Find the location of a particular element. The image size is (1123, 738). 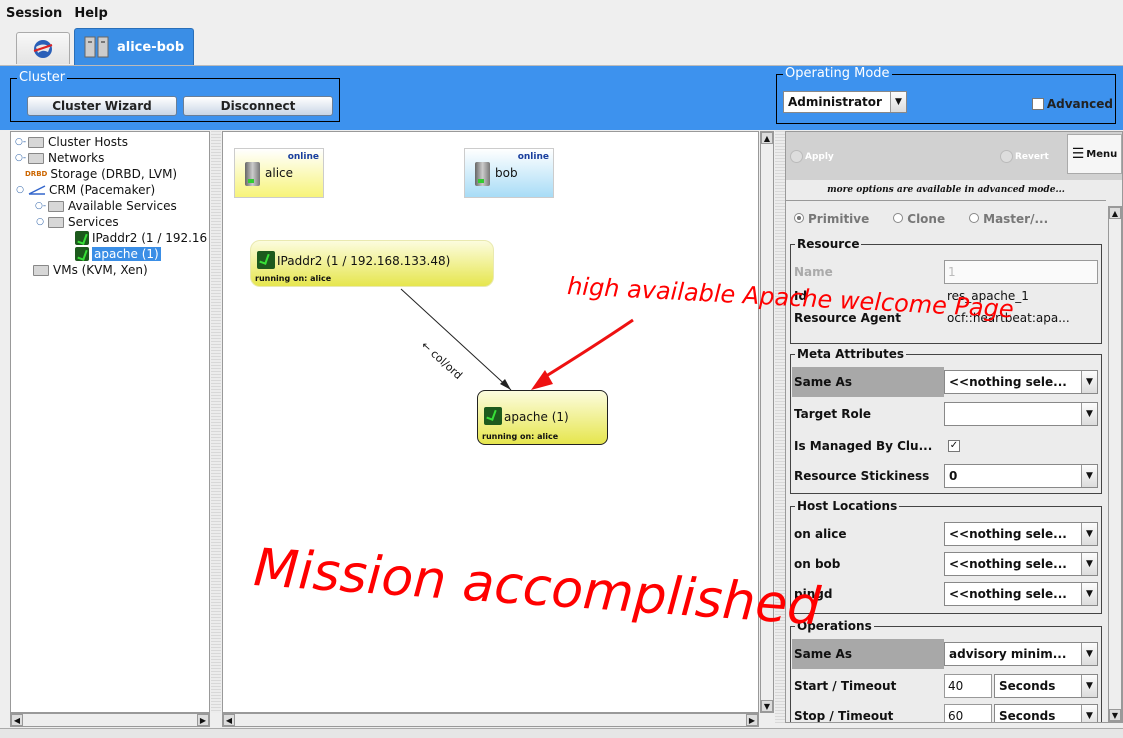

radio-dot is located at coordinates (799, 218).